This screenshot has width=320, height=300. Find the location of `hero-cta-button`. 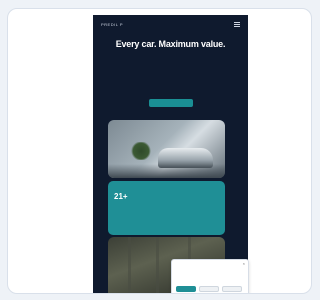

hero-cta-button is located at coordinates (171, 103).